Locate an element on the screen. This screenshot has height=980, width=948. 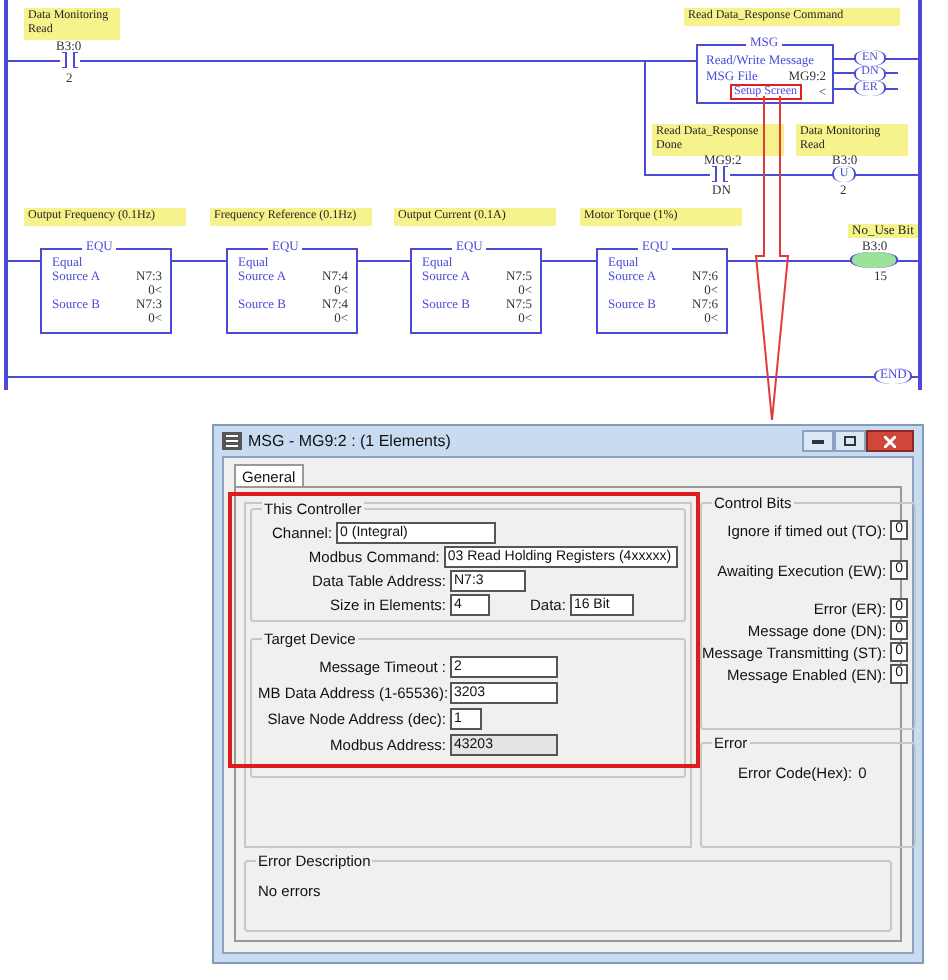
window-title: MSG - MG9:2 : (1 Elements) is located at coordinates (349, 441).